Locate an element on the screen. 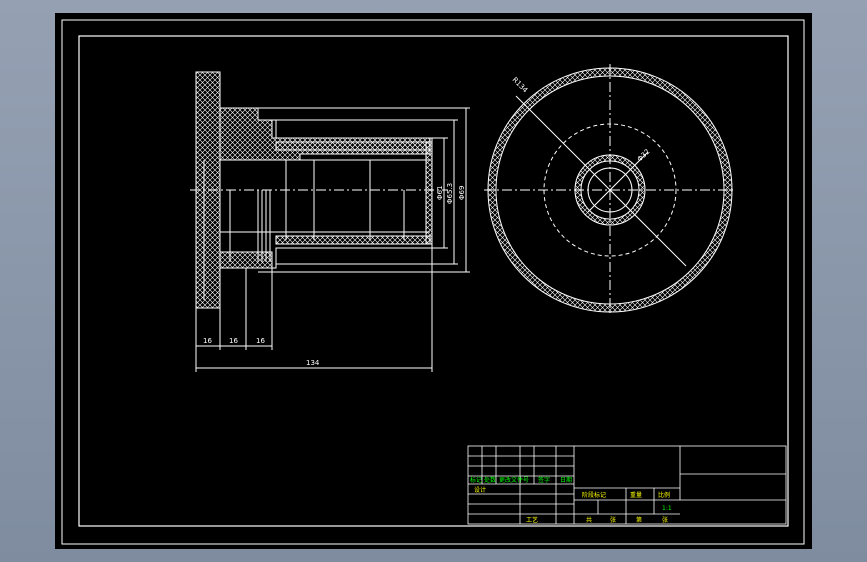 The width and height of the screenshot is (867, 562). tube-wall-bottom is located at coordinates (353, 240).